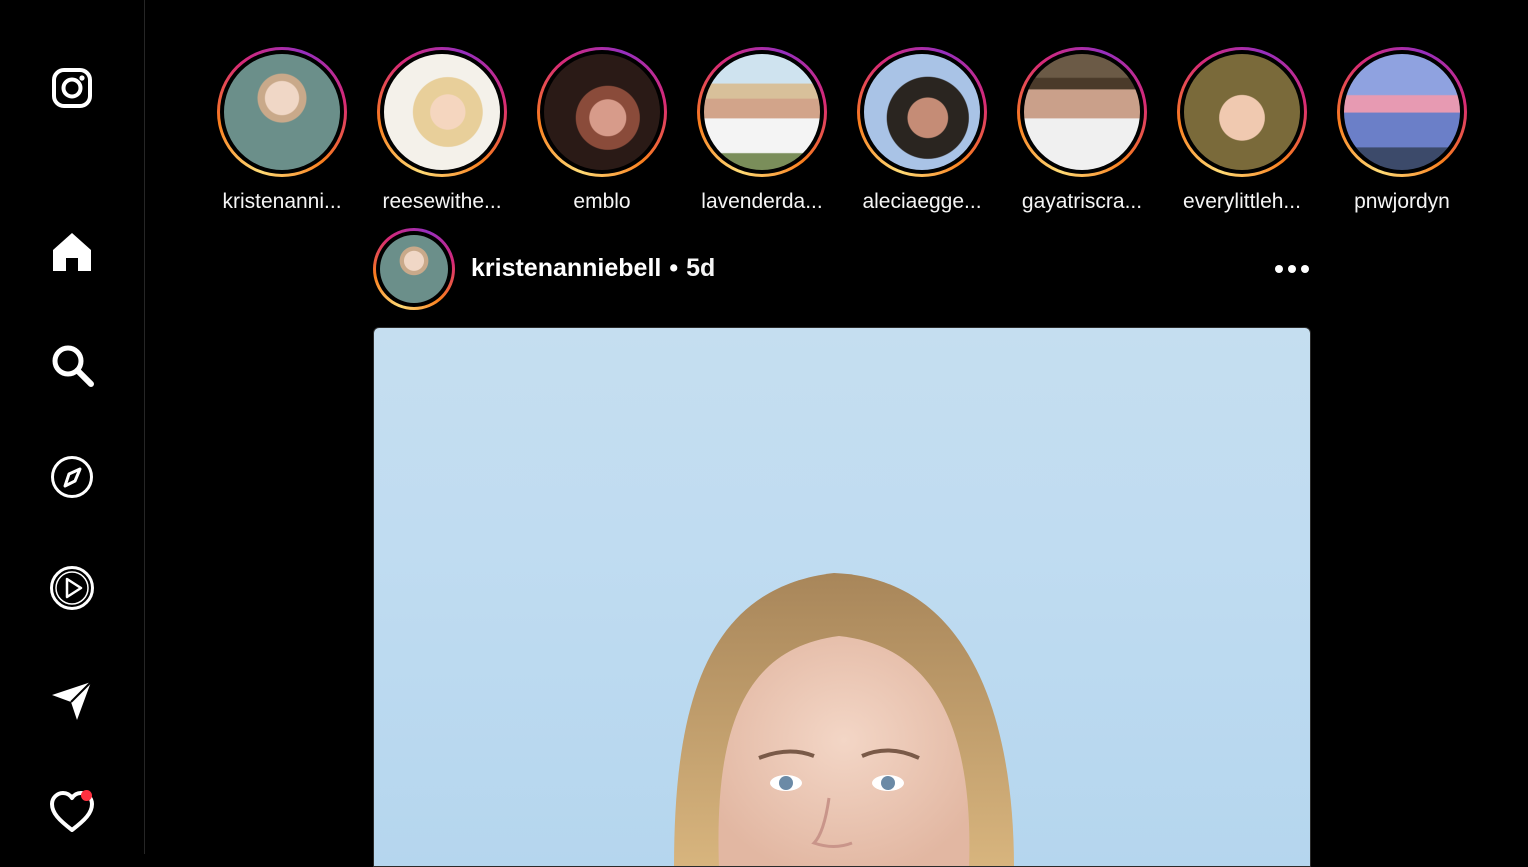 The width and height of the screenshot is (1528, 867). Describe the element at coordinates (1292, 269) in the screenshot. I see `more-dots-icon` at that location.